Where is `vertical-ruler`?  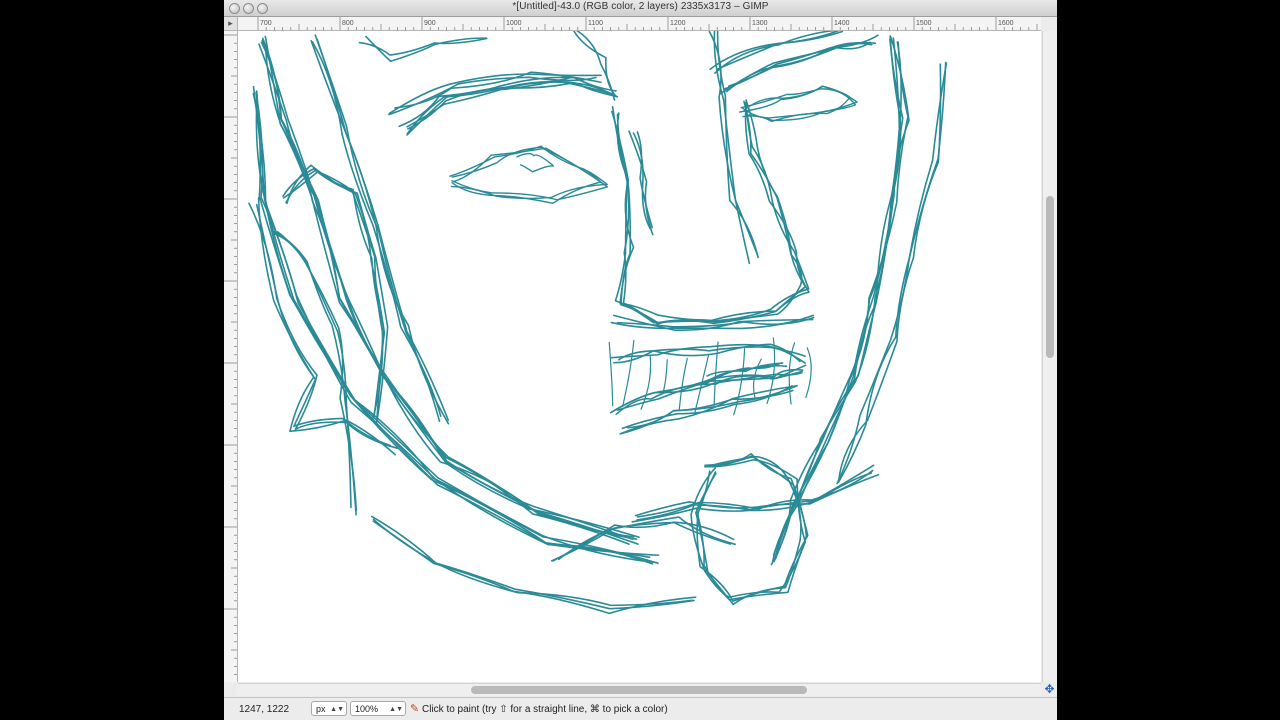
vertical-ruler is located at coordinates (231, 356).